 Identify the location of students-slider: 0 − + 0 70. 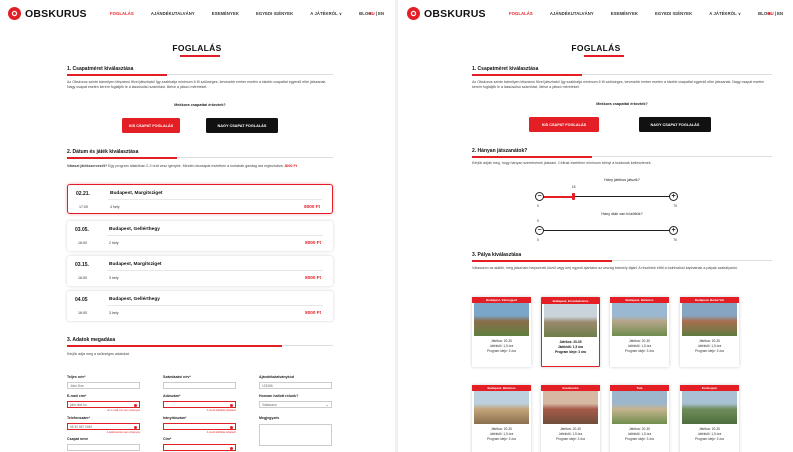
(606, 230).